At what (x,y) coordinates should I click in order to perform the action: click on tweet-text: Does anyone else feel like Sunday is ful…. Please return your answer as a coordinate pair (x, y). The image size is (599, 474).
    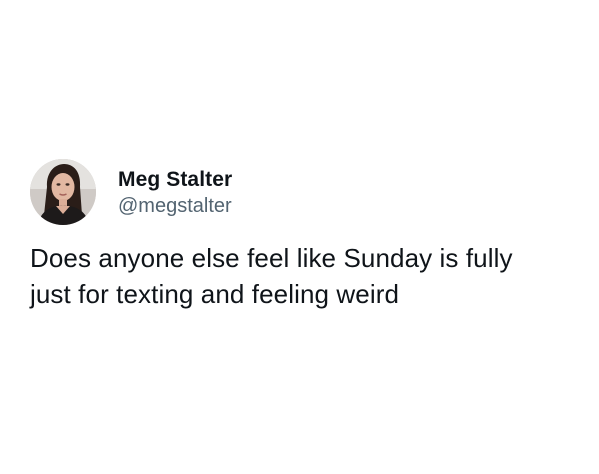
    Looking at the image, I should click on (271, 276).